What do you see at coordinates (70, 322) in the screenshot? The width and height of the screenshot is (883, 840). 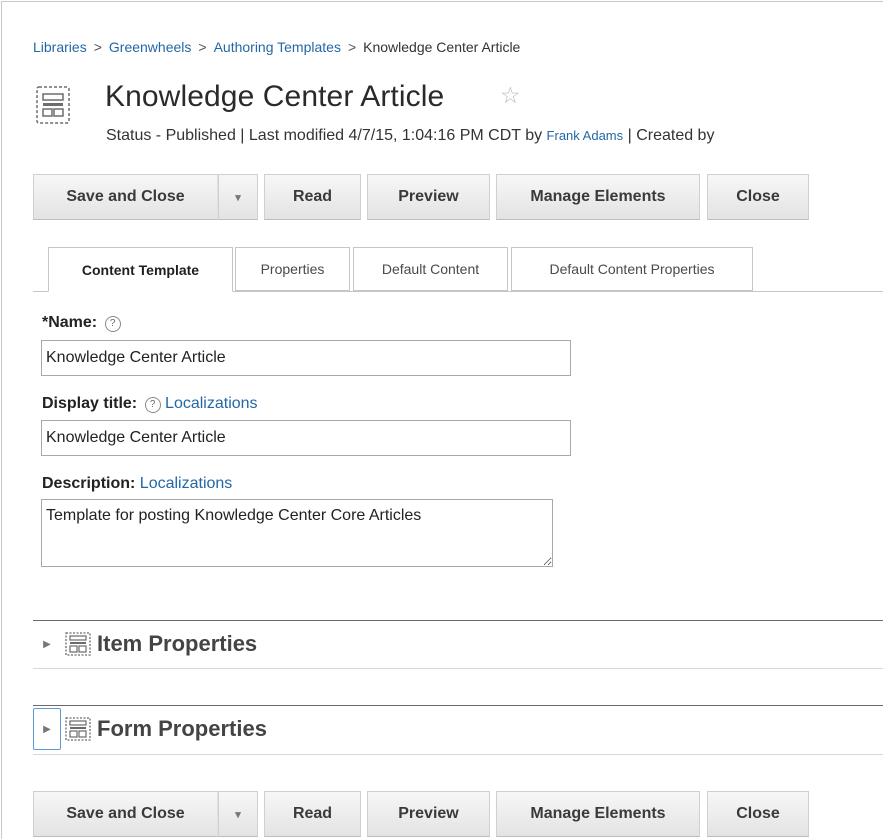 I see `name-label-text: *Name:` at bounding box center [70, 322].